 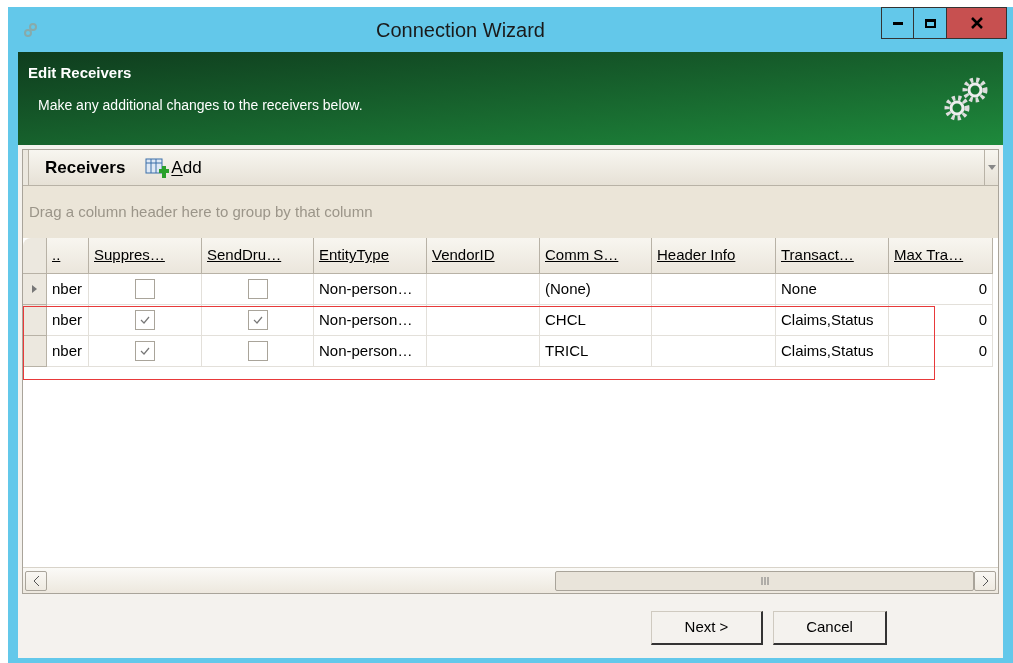 I want to click on column-header: Header Info, so click(x=714, y=256).